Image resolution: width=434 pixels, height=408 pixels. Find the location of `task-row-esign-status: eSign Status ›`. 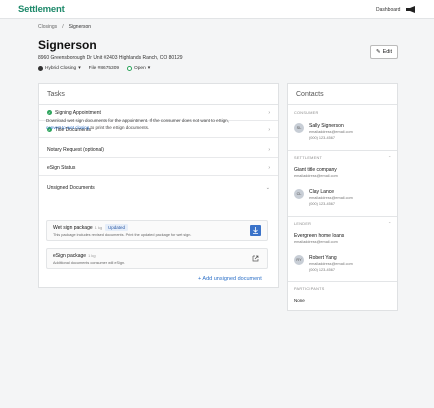

task-row-esign-status: eSign Status › is located at coordinates (158, 168).